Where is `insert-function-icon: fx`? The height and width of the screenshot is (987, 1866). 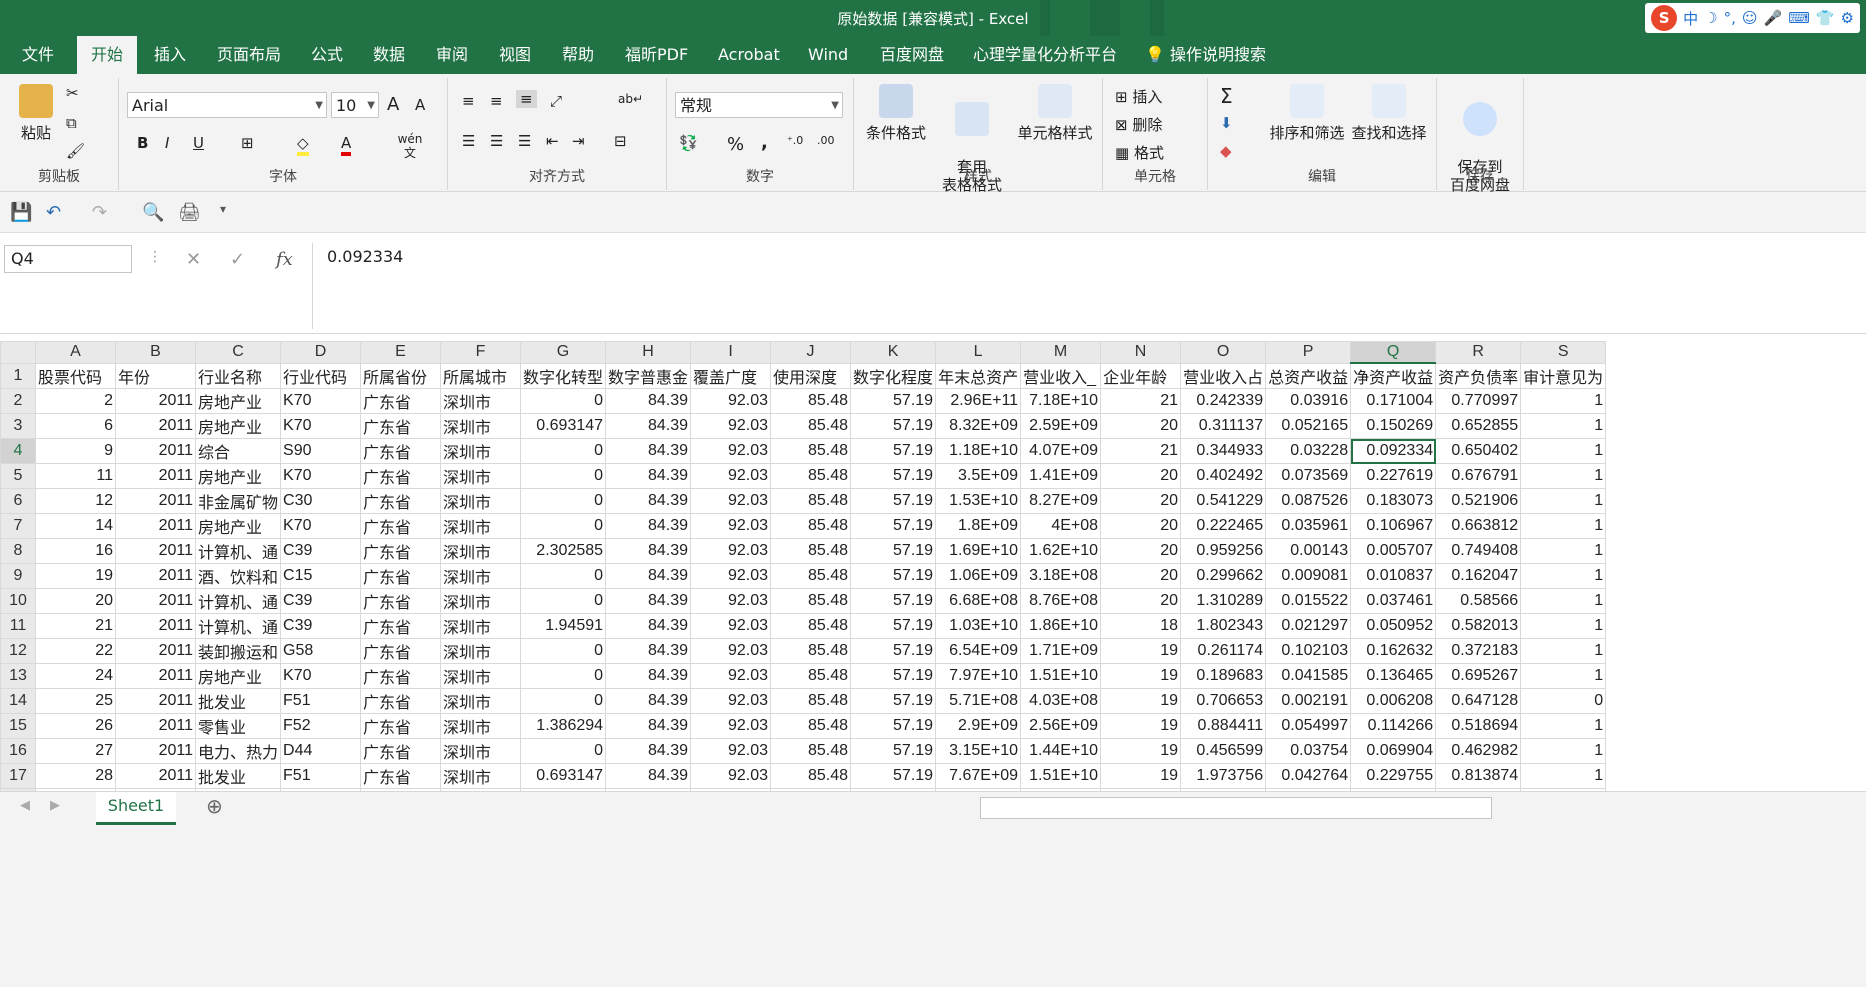 insert-function-icon: fx is located at coordinates (284, 259).